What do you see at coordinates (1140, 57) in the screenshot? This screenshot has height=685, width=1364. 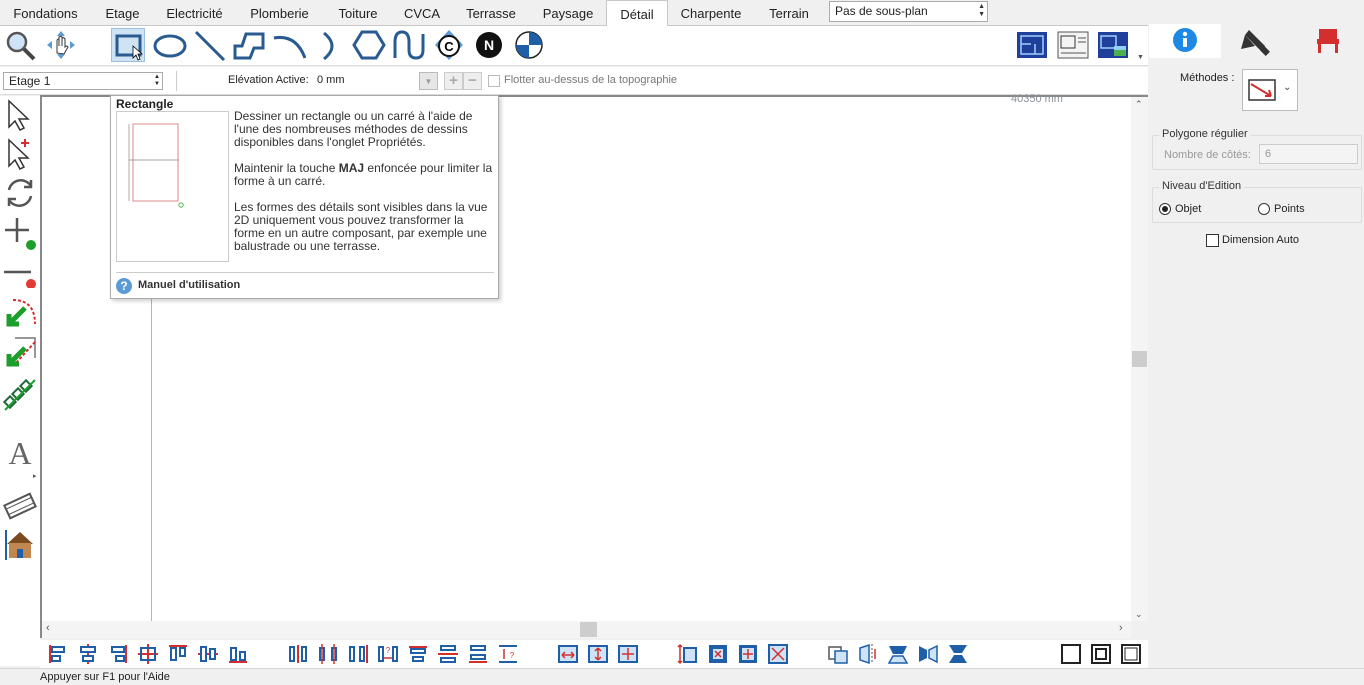 I see `toolbar-more-icon: ▼` at bounding box center [1140, 57].